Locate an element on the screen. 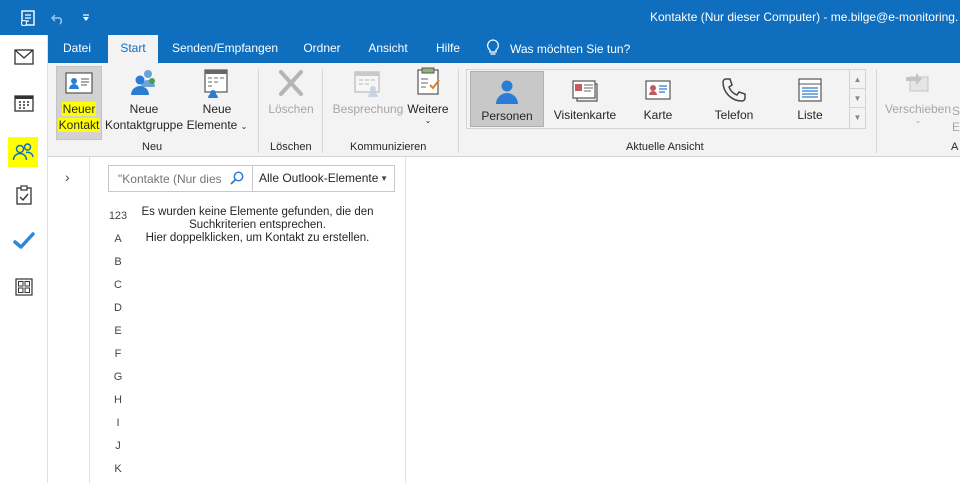 The width and height of the screenshot is (960, 483). view-visitenkarte-label: Visitenkarte is located at coordinates (585, 115).